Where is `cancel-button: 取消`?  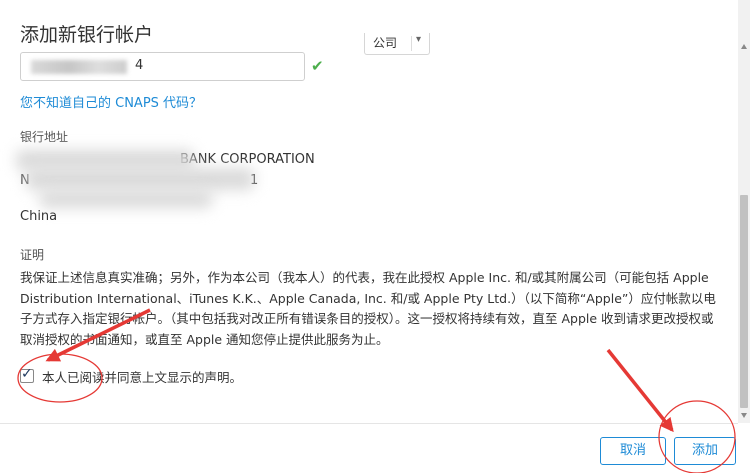 cancel-button: 取消 is located at coordinates (633, 451).